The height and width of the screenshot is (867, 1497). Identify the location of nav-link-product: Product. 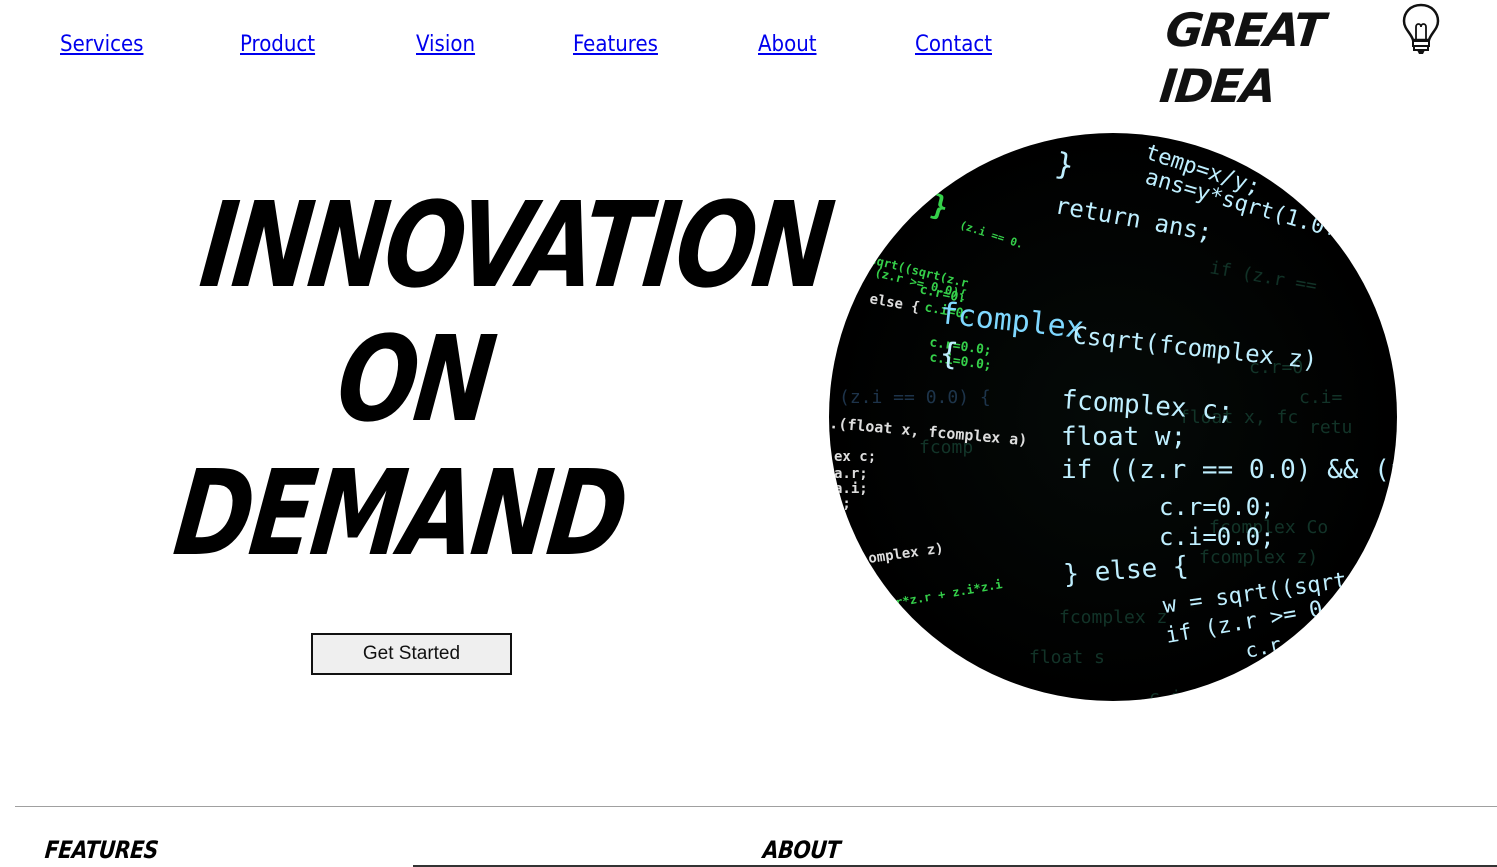
(277, 44).